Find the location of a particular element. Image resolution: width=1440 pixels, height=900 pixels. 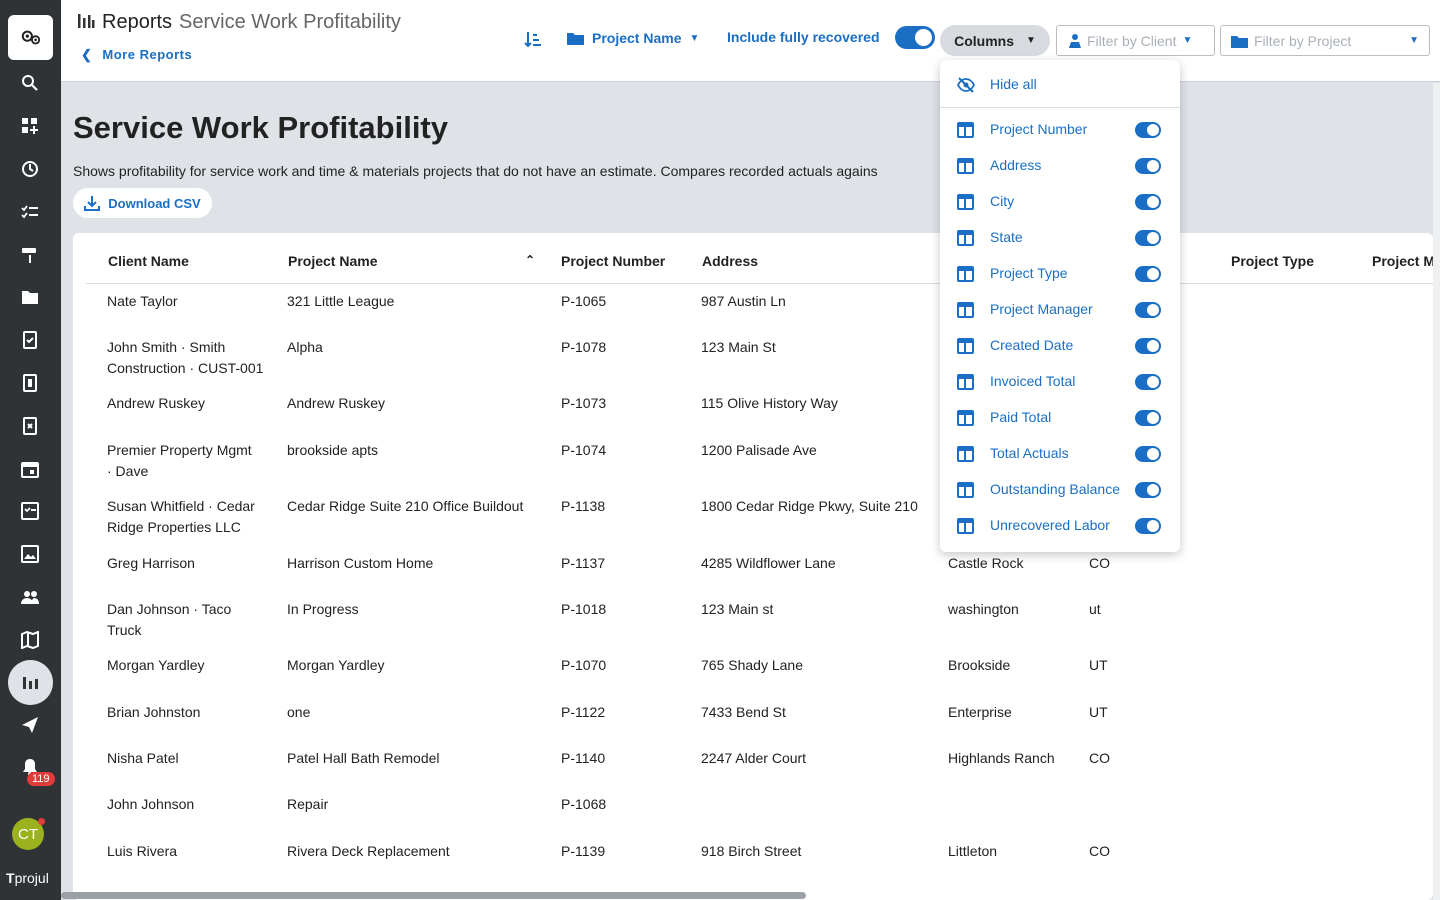

column-header-project-name: Project Name is located at coordinates (332, 261).